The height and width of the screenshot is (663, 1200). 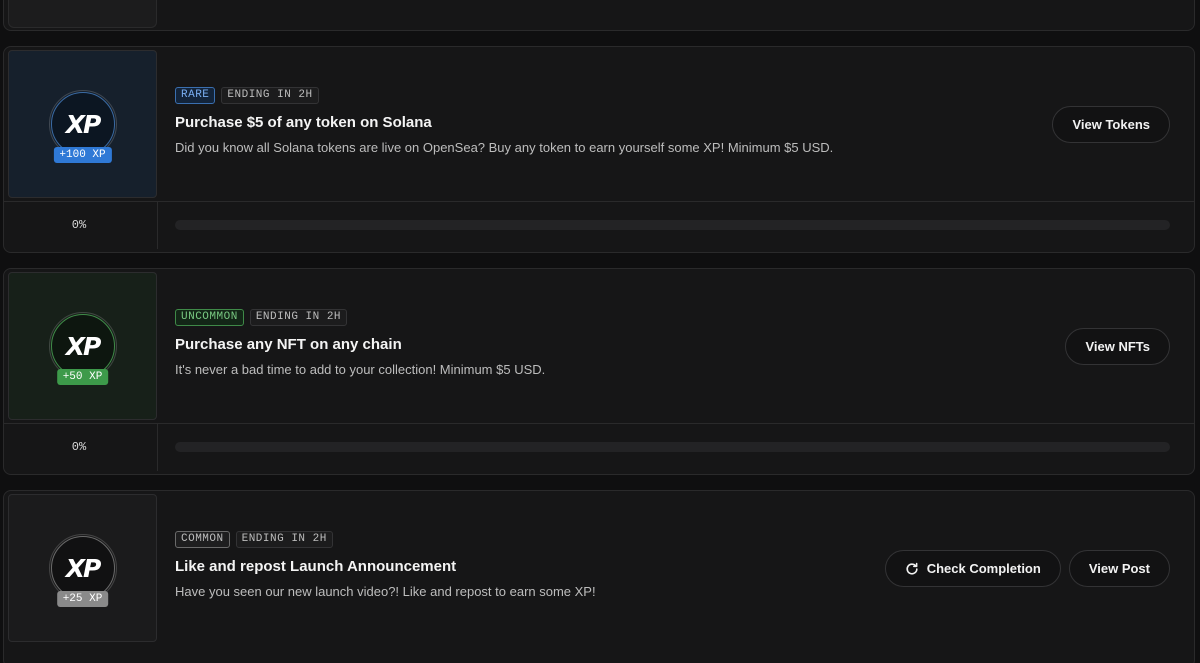 What do you see at coordinates (82, 377) in the screenshot?
I see `xp-reward: +50 XP` at bounding box center [82, 377].